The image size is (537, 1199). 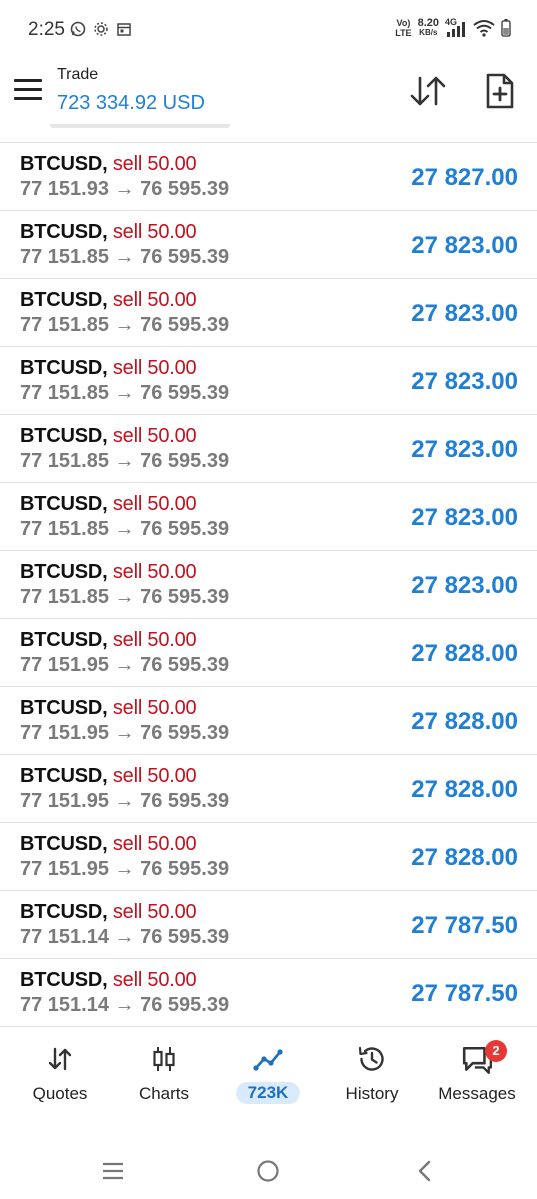 What do you see at coordinates (131, 103) in the screenshot?
I see `account-balance: 723 334.92 USD` at bounding box center [131, 103].